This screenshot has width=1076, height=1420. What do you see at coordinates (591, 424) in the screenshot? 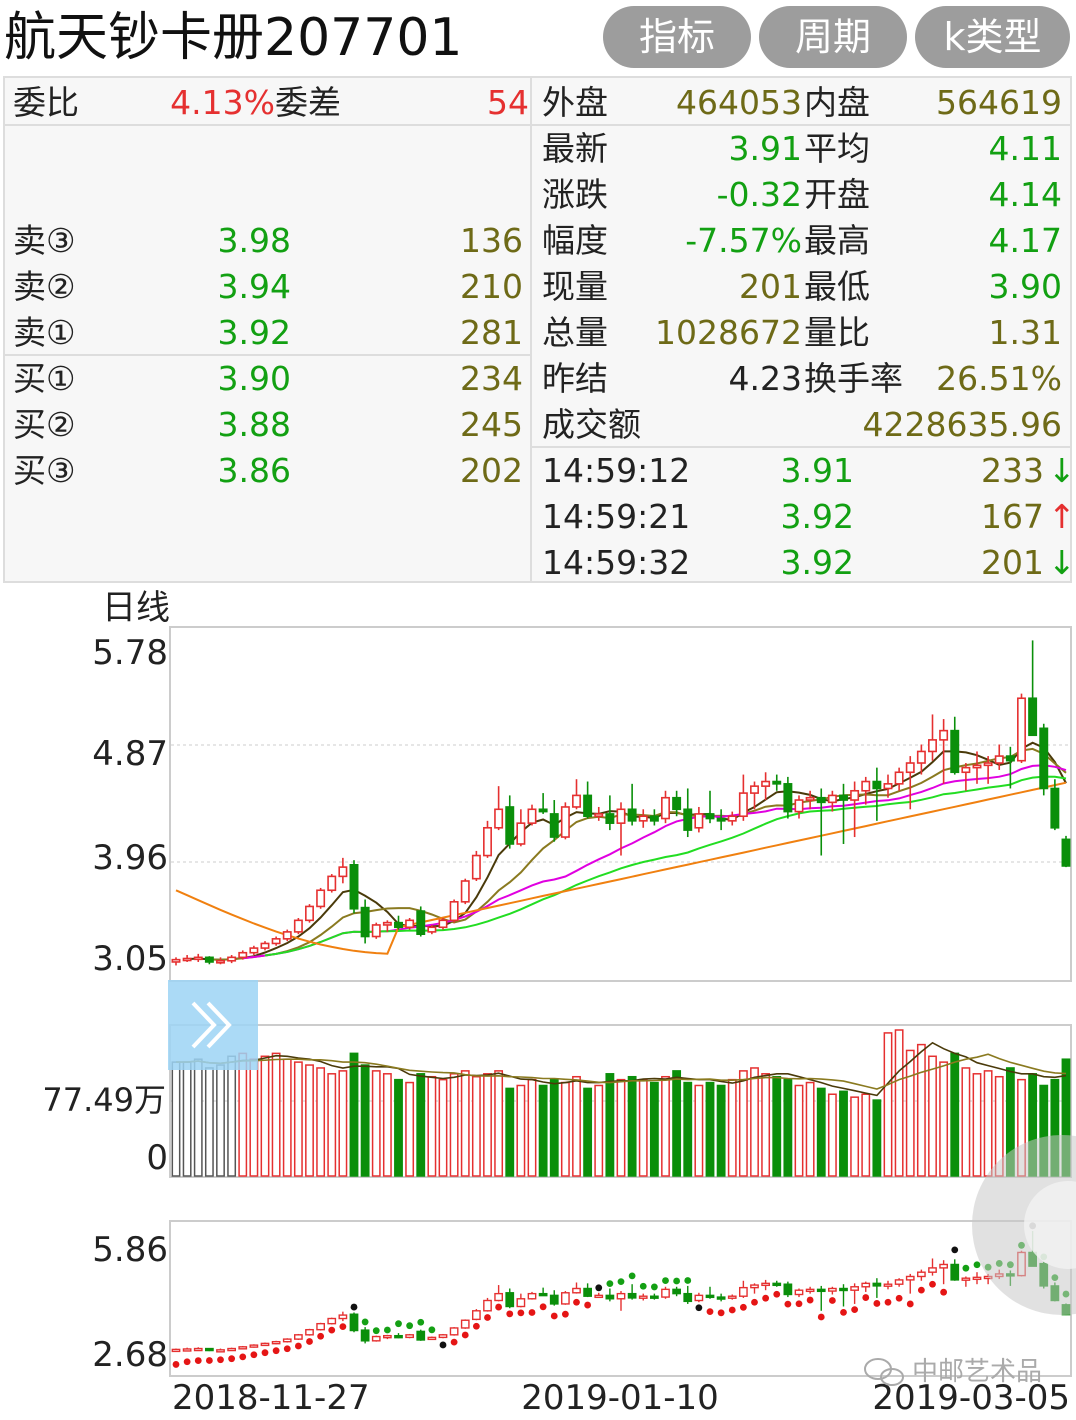
I see `amount-label: 成交额` at bounding box center [591, 424].